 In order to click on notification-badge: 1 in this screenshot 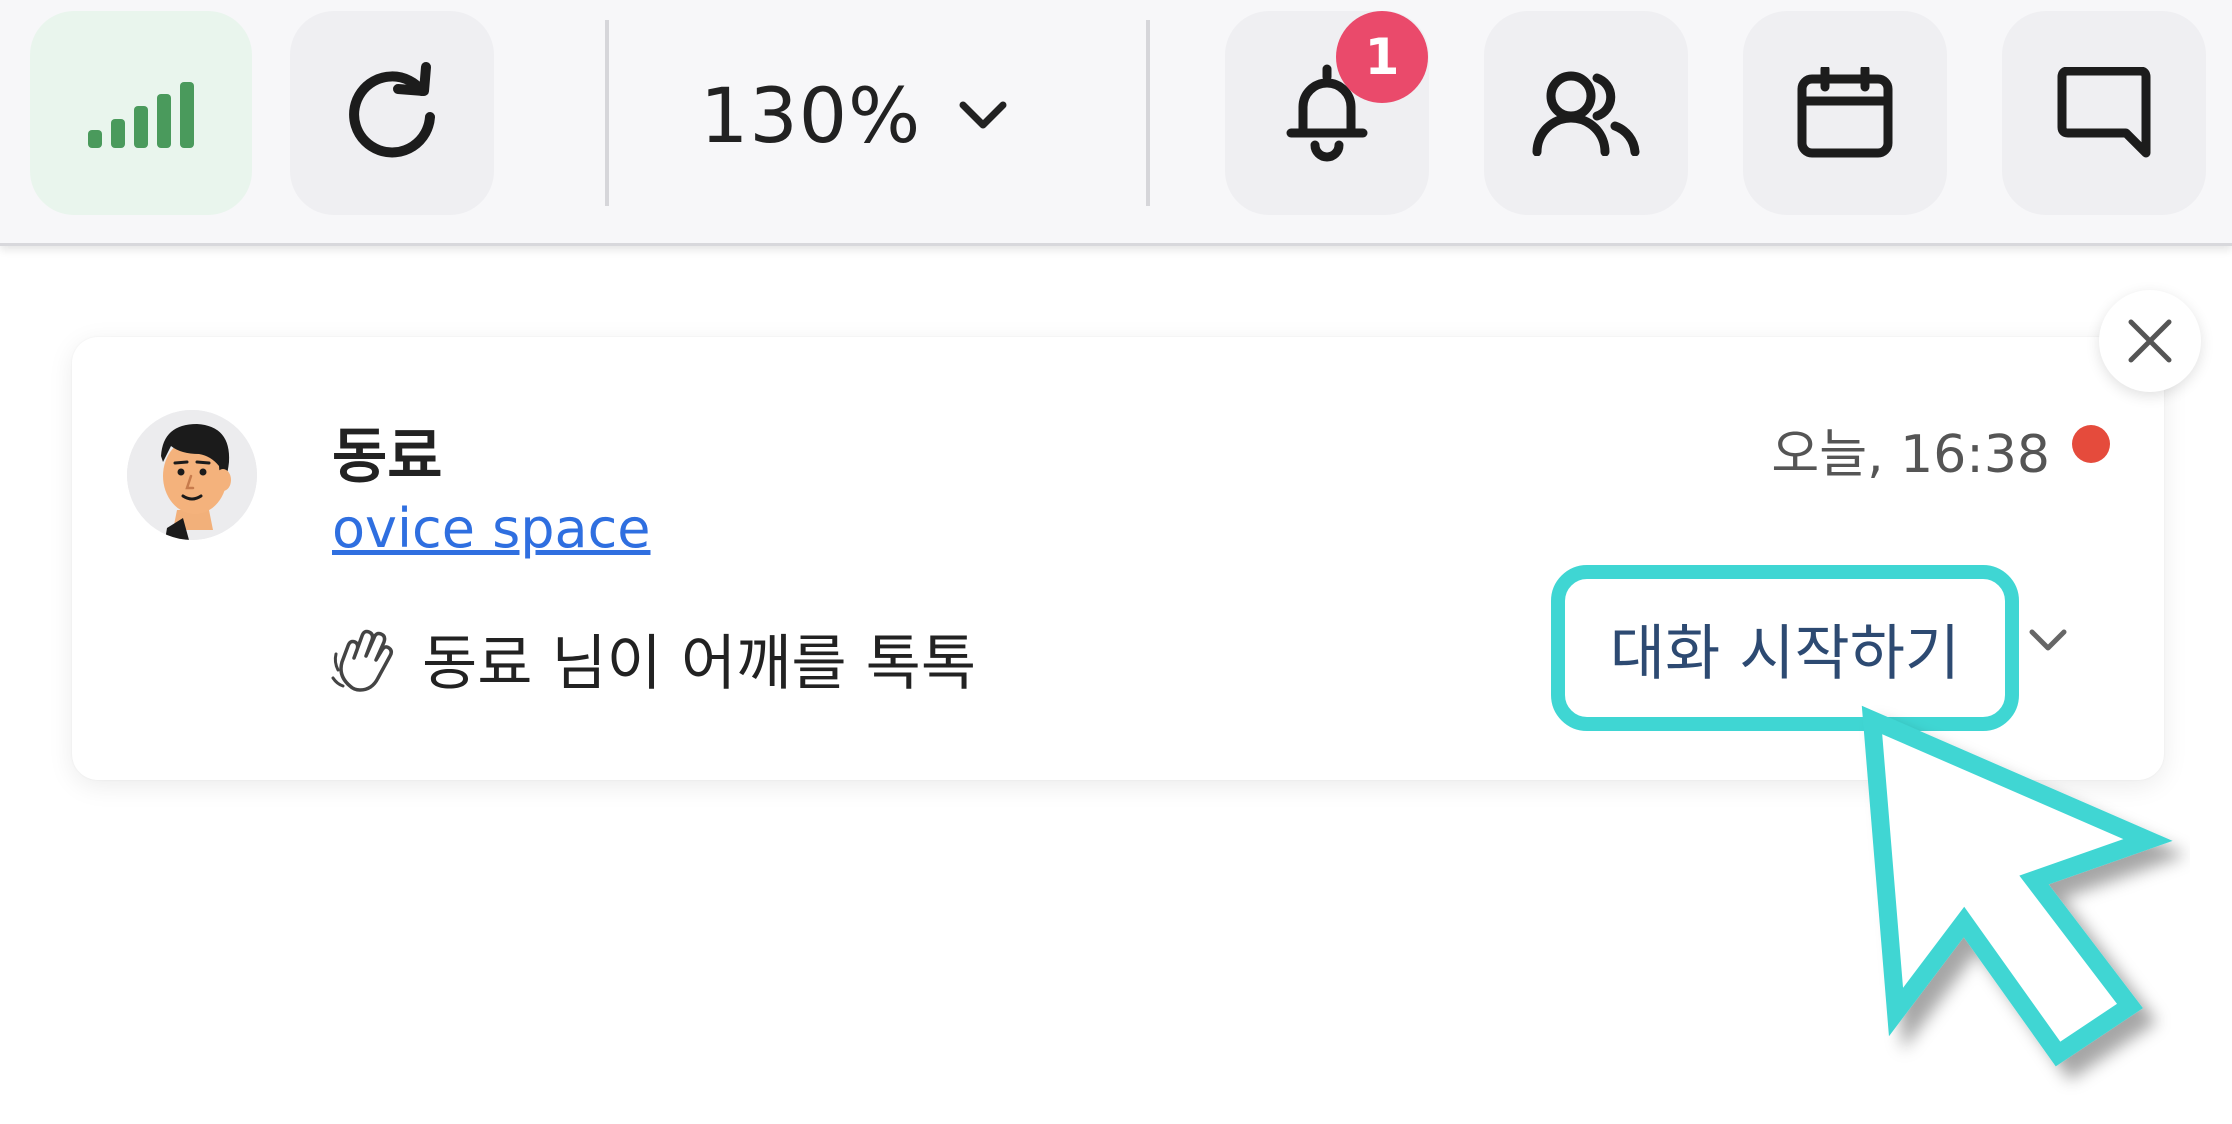, I will do `click(1382, 57)`.